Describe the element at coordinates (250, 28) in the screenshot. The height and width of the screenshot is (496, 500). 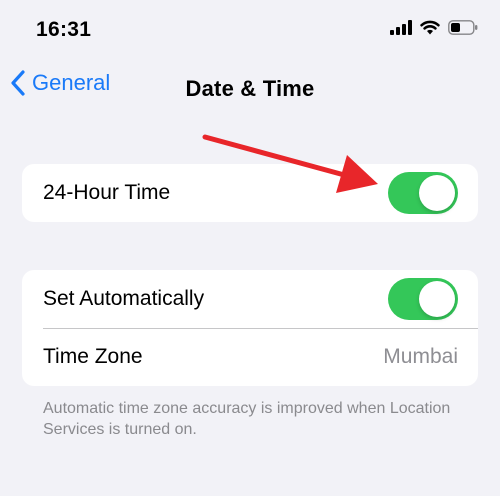
I see `status-bar: 16:31` at that location.